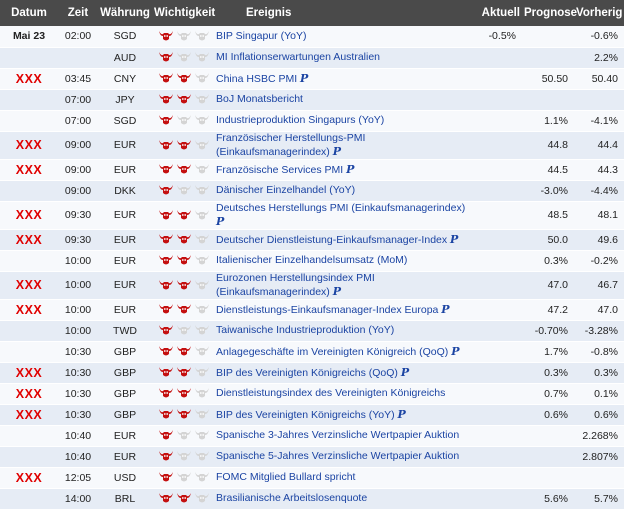  What do you see at coordinates (305, 415) in the screenshot?
I see `event-link: BIP des Vereinigten Königreichs (YoY)` at bounding box center [305, 415].